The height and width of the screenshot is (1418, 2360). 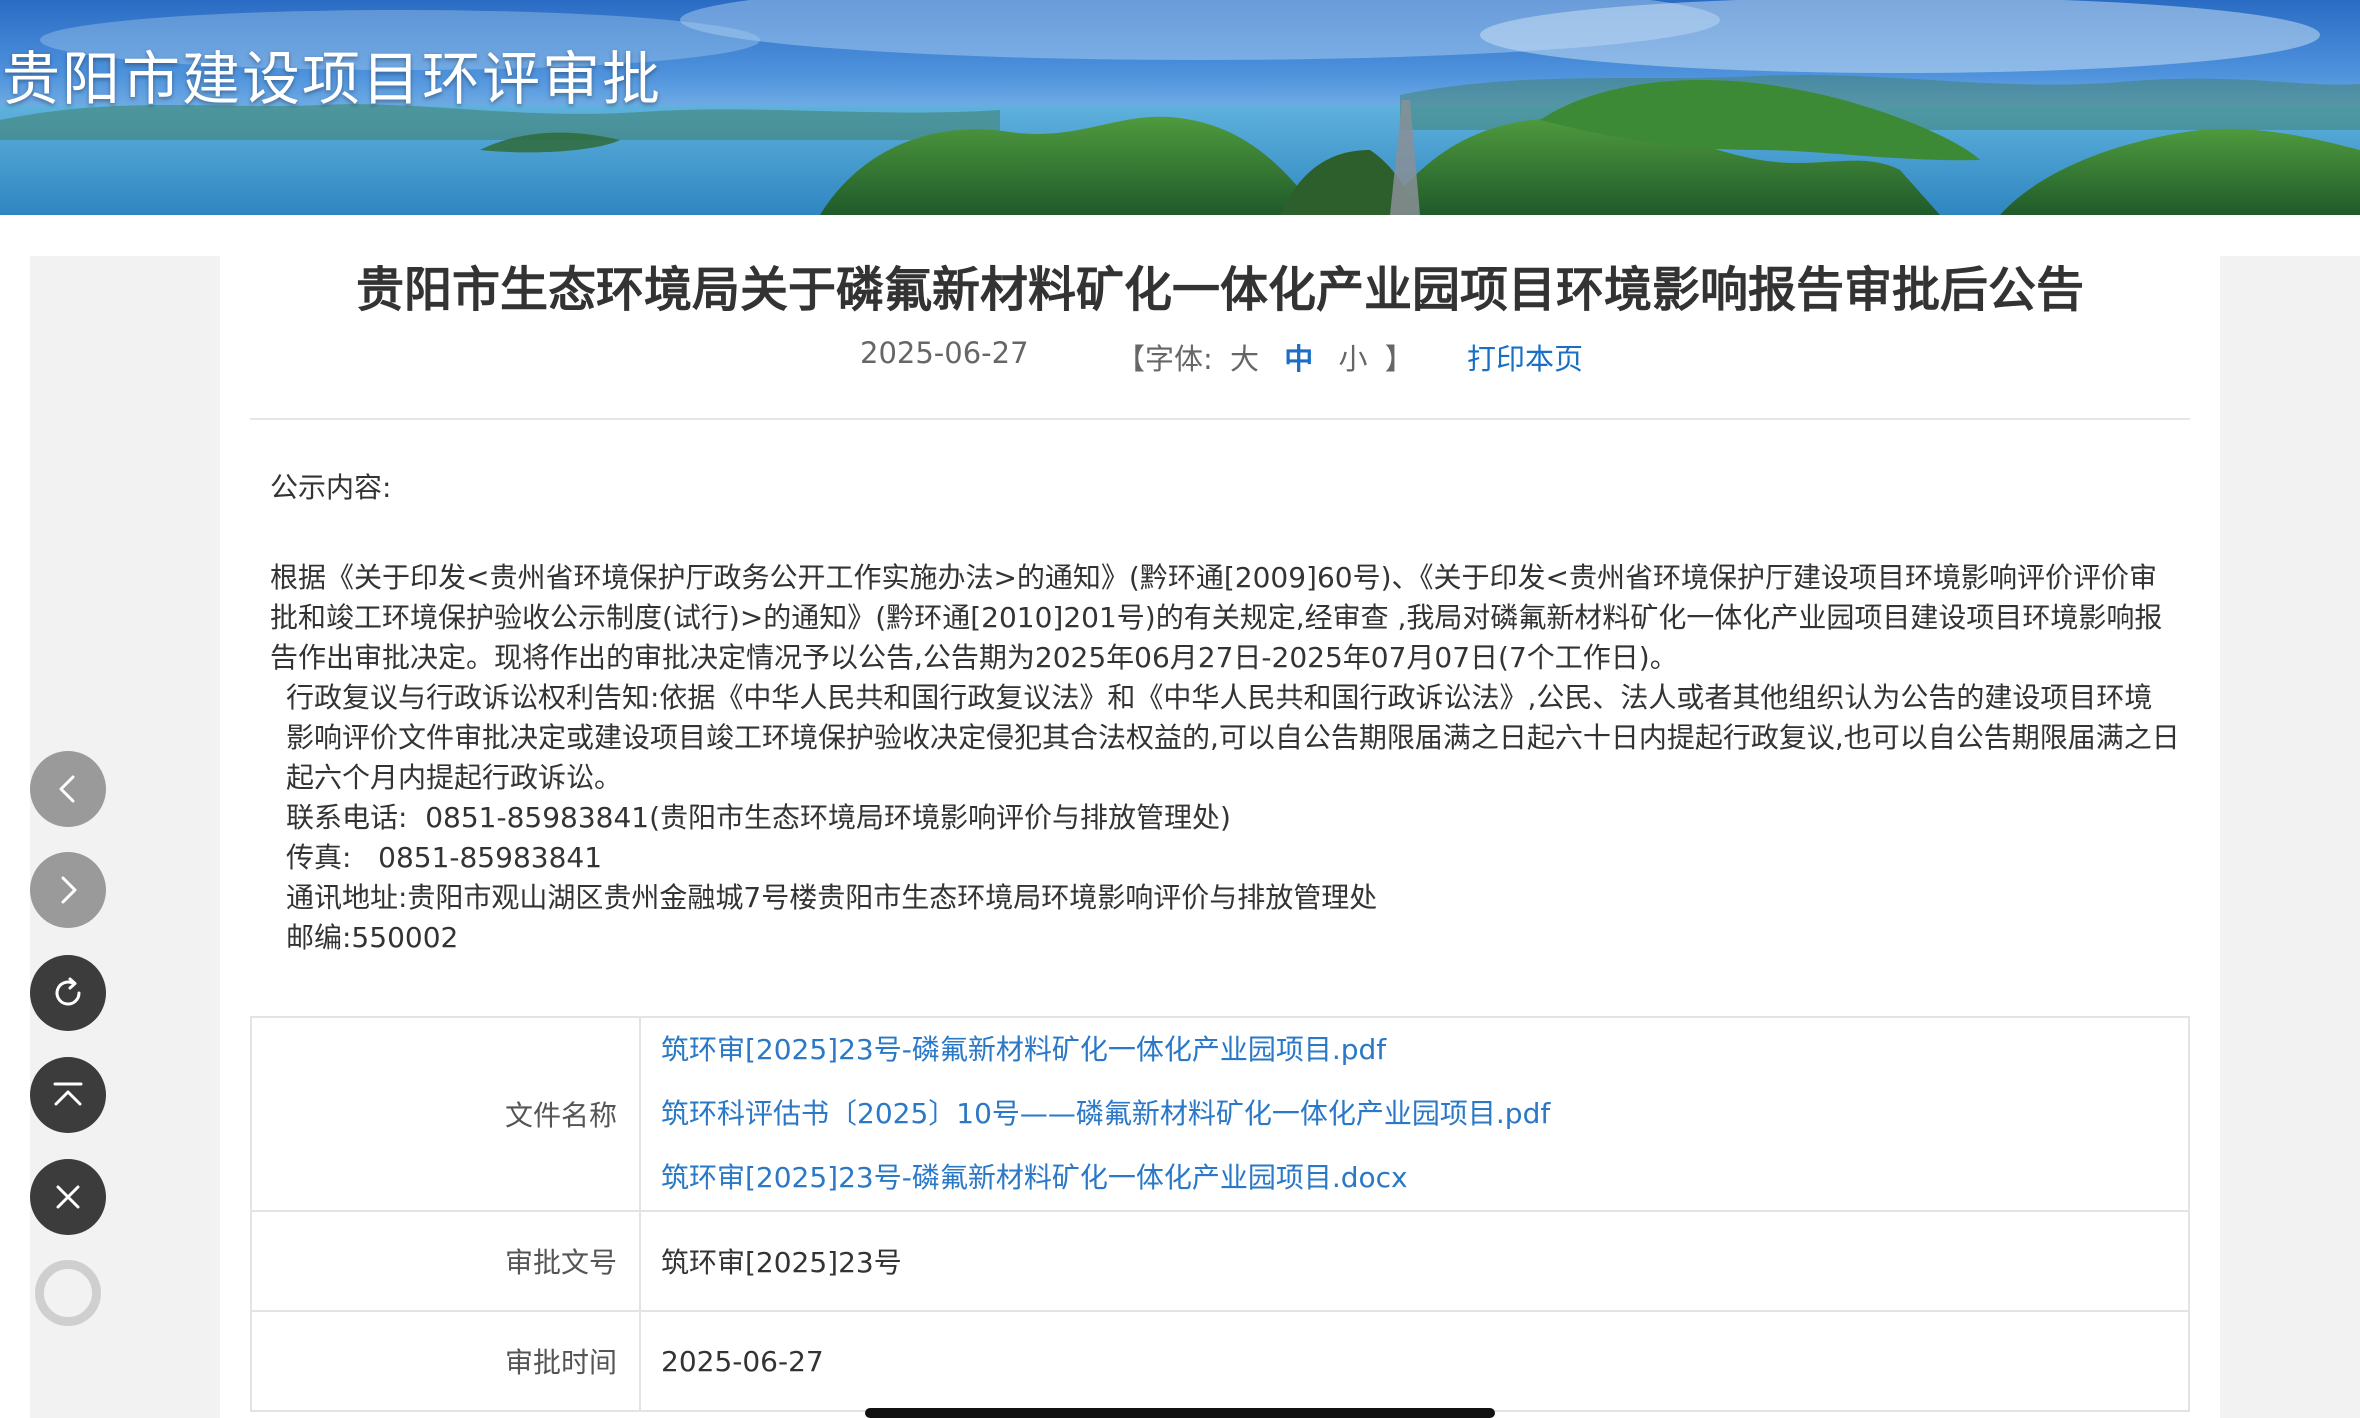 I want to click on refresh-icon, so click(x=68, y=991).